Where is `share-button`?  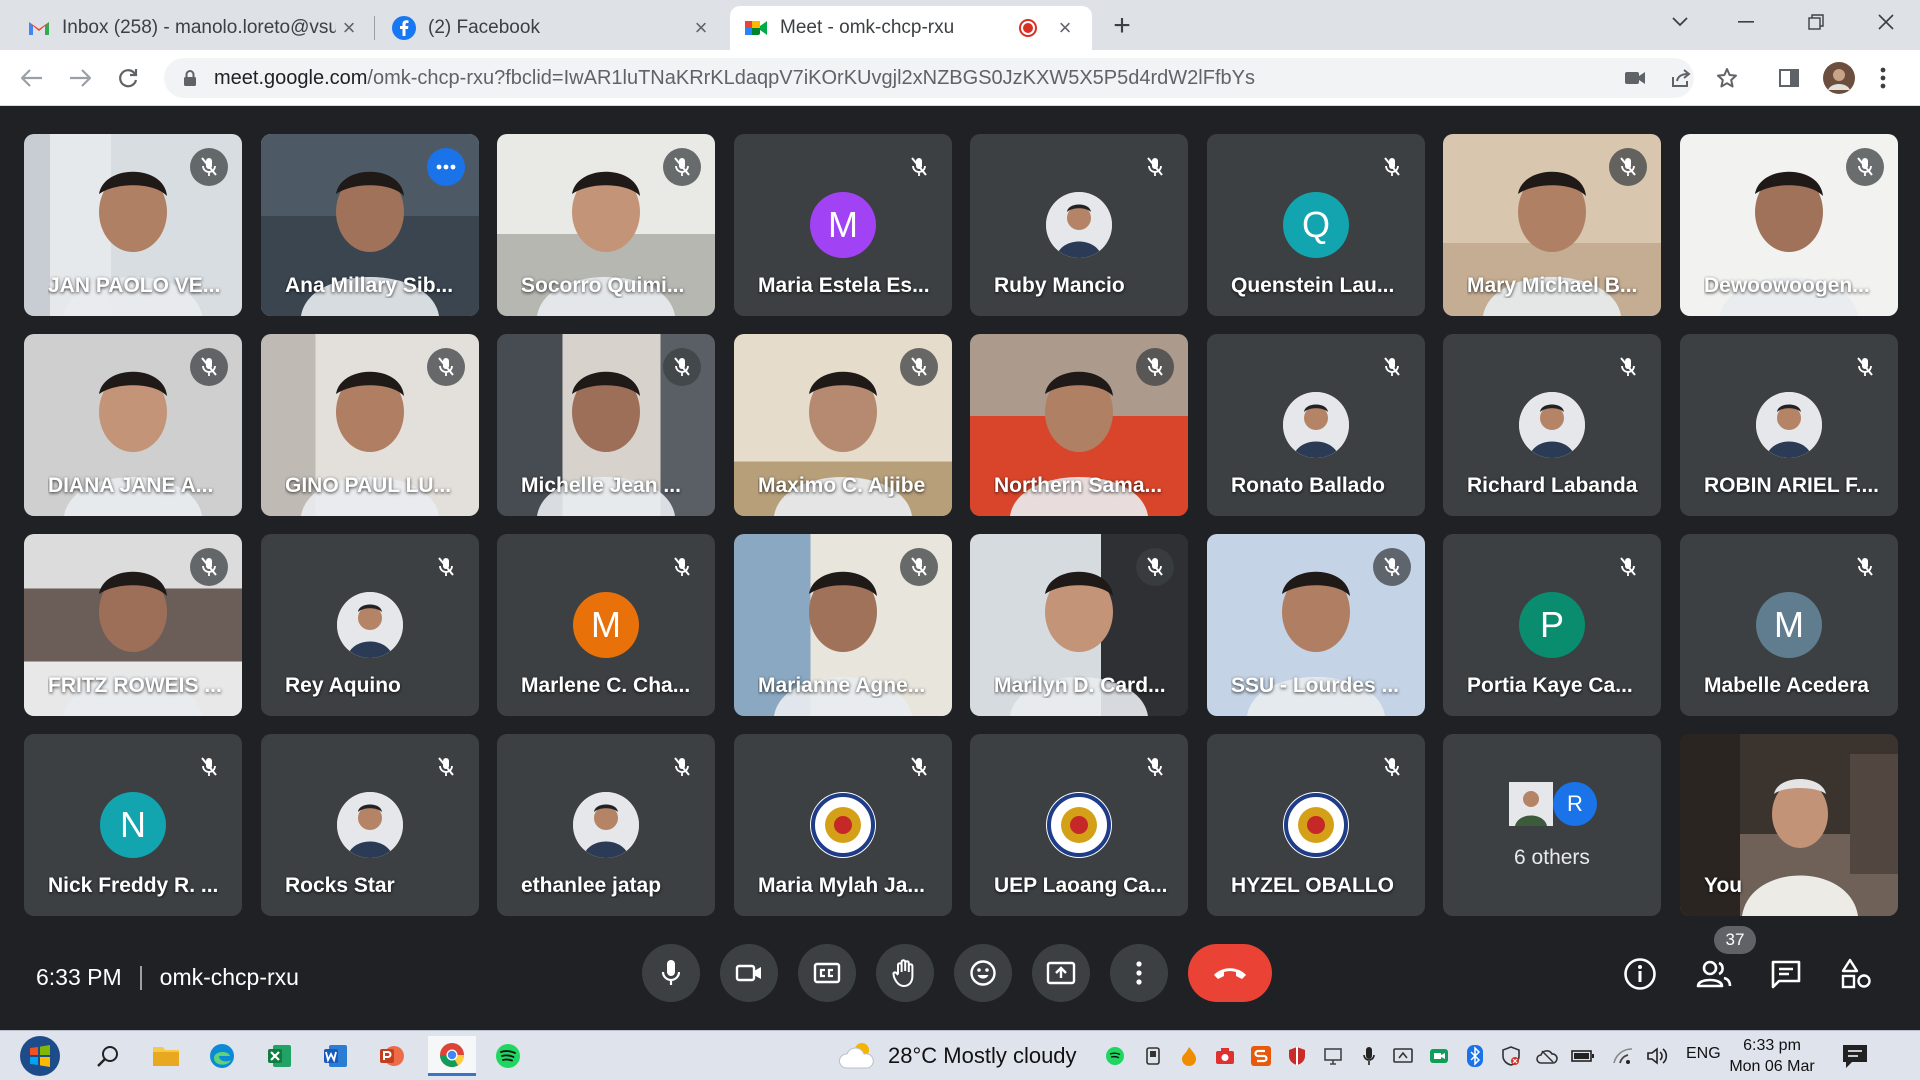 share-button is located at coordinates (1681, 78).